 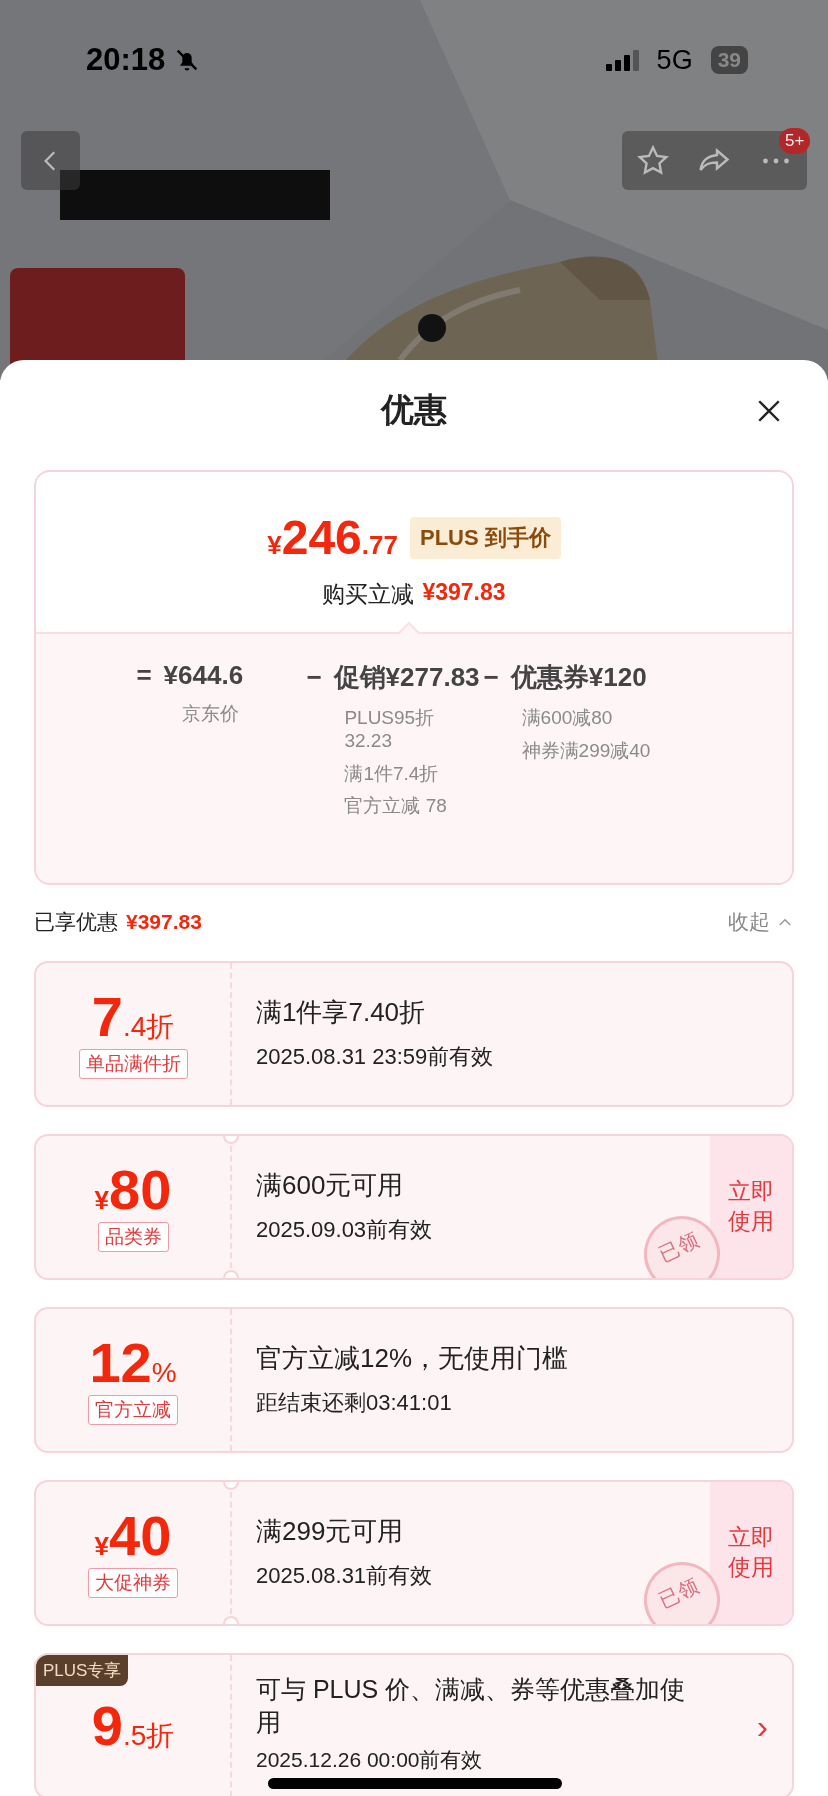 I want to click on coupon-title: 官方立减12%，无使用门槛, so click(x=413, y=1359).